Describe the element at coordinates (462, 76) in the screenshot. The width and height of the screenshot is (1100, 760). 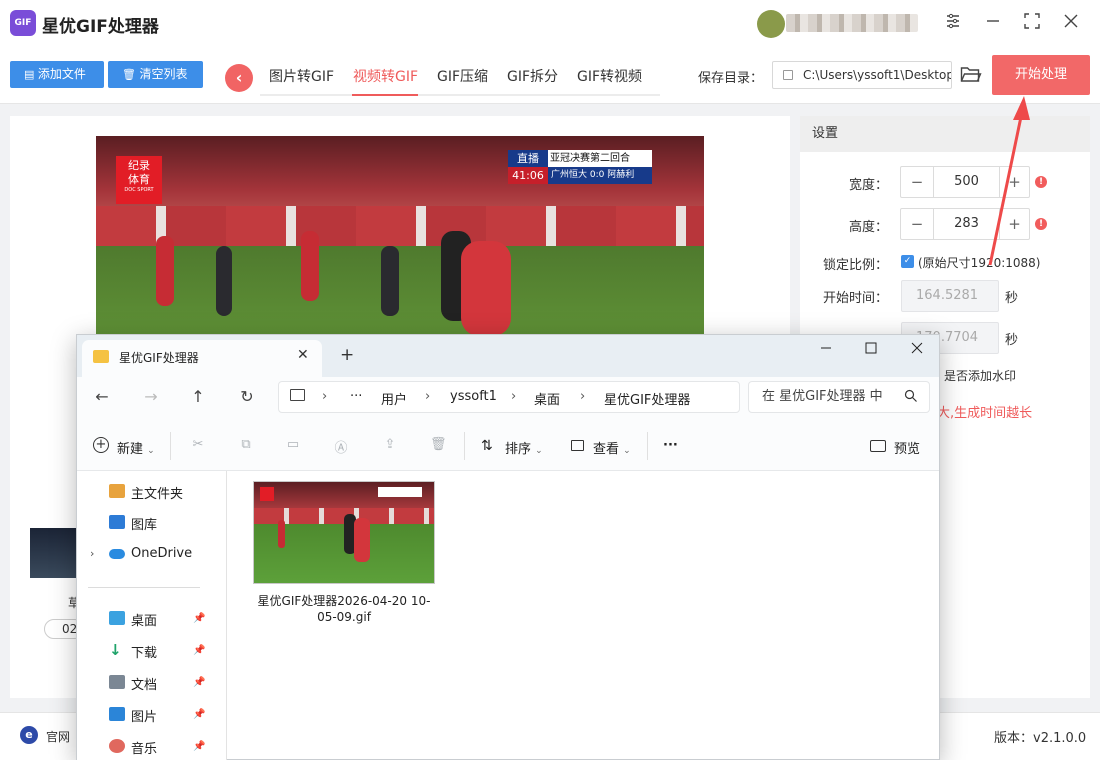
I see `tab-gif-compress: GIF压缩` at that location.